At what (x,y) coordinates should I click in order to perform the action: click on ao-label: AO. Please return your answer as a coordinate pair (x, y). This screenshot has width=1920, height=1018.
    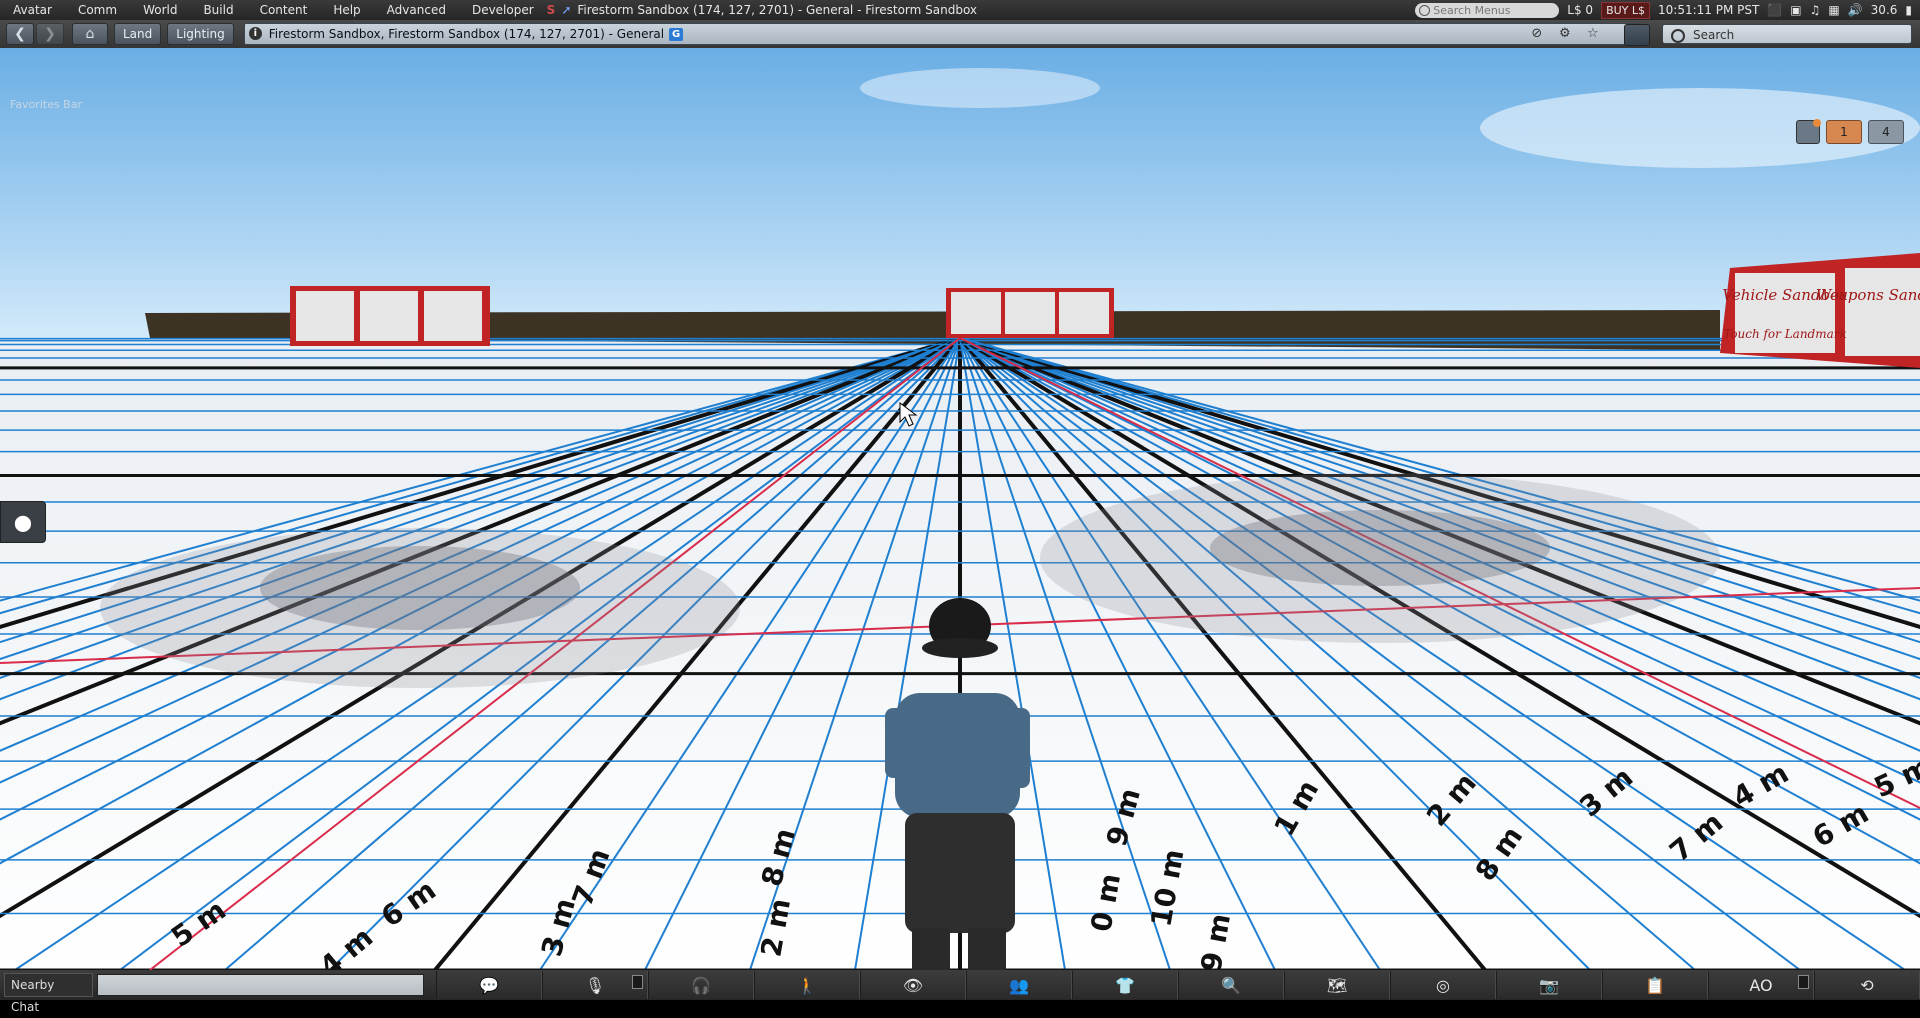
    Looking at the image, I should click on (1761, 985).